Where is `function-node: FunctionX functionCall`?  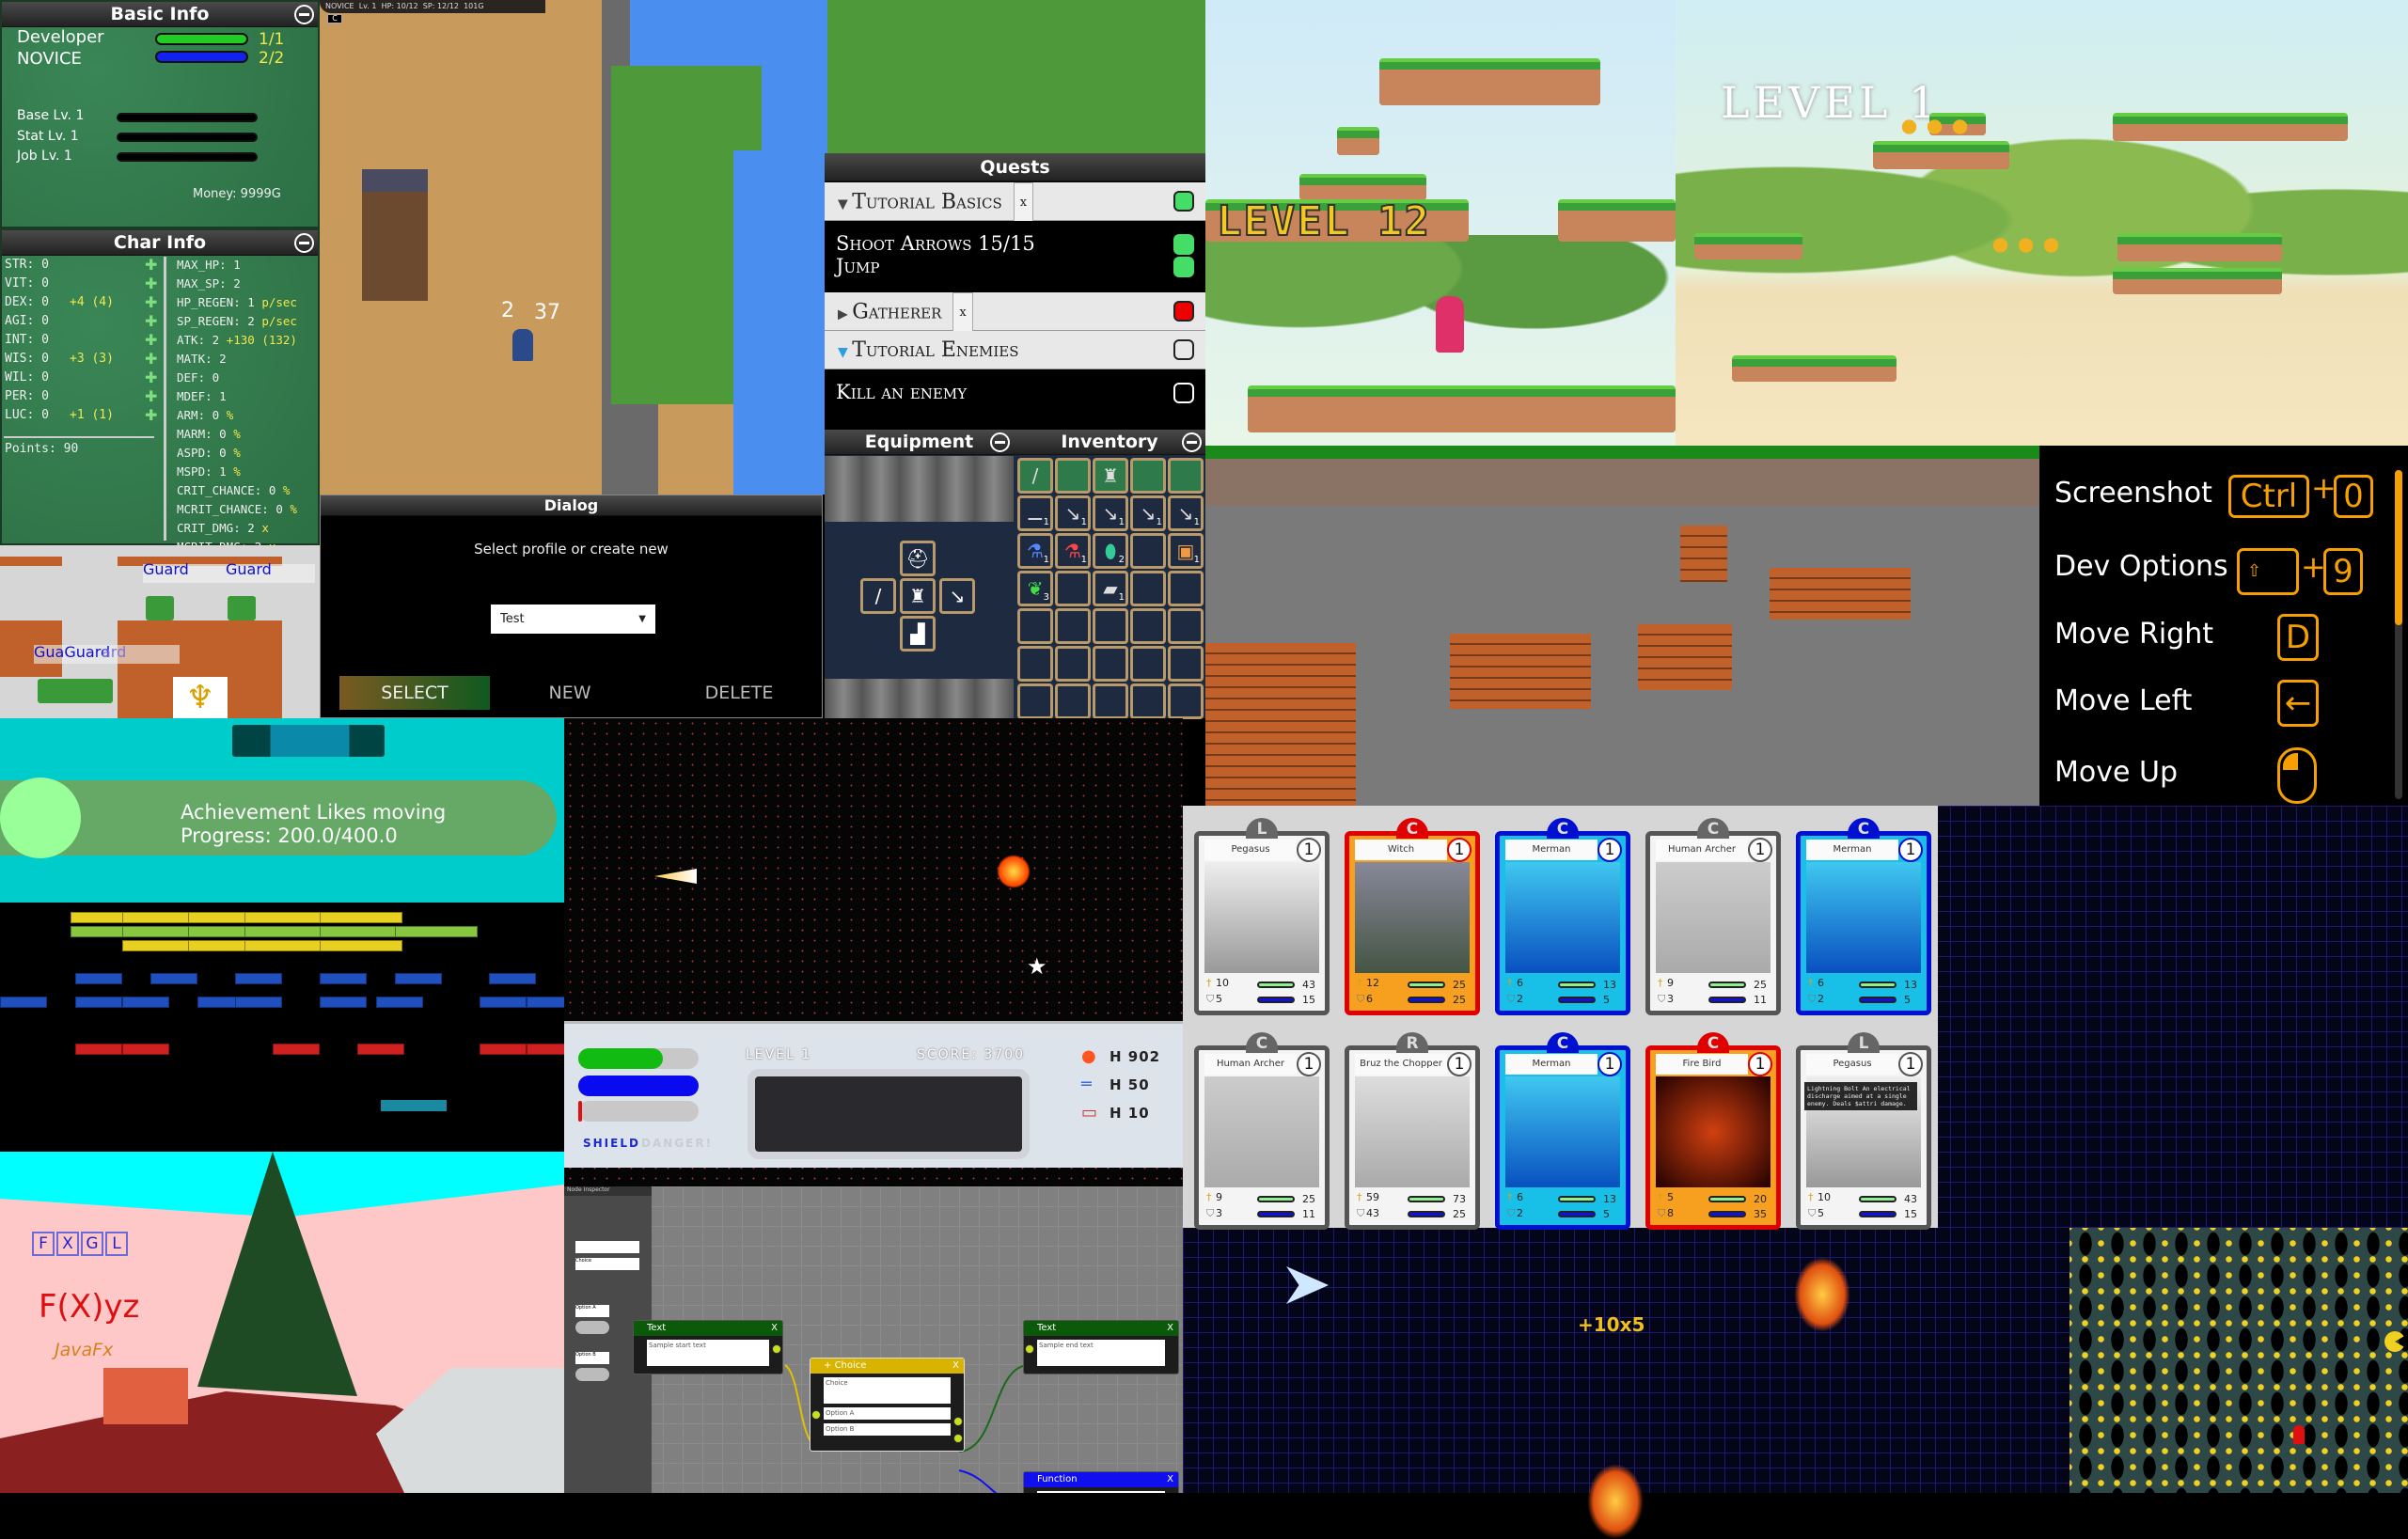
function-node: FunctionX functionCall is located at coordinates (1101, 1482).